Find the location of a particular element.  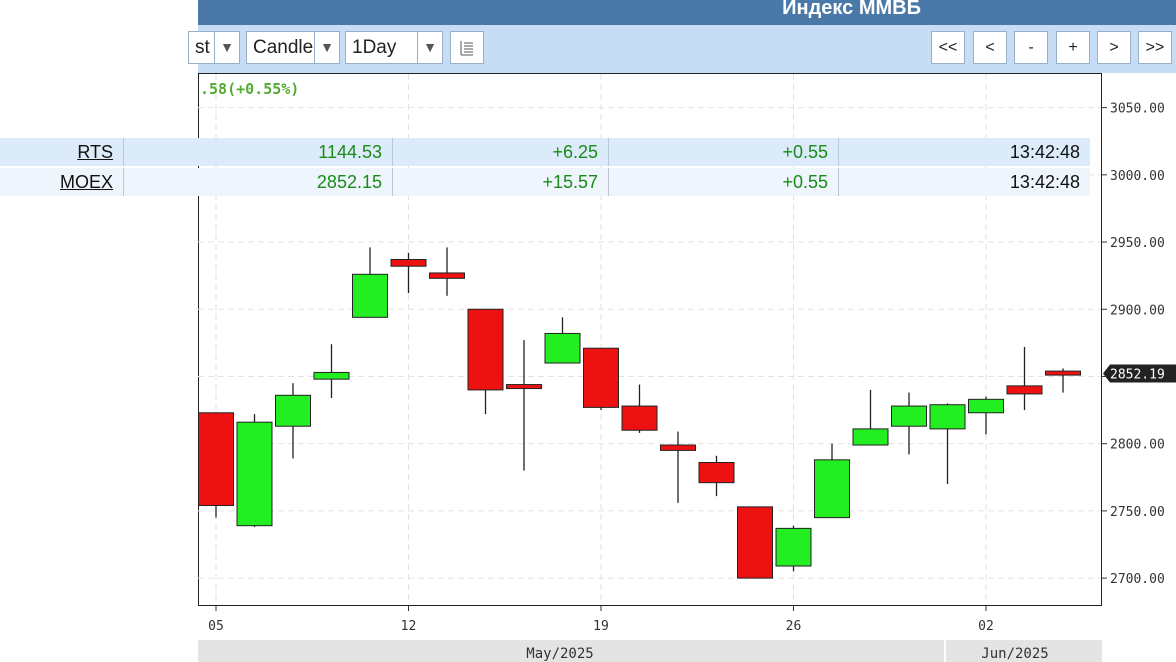

quote-last: 1144.53 is located at coordinates (258, 152).